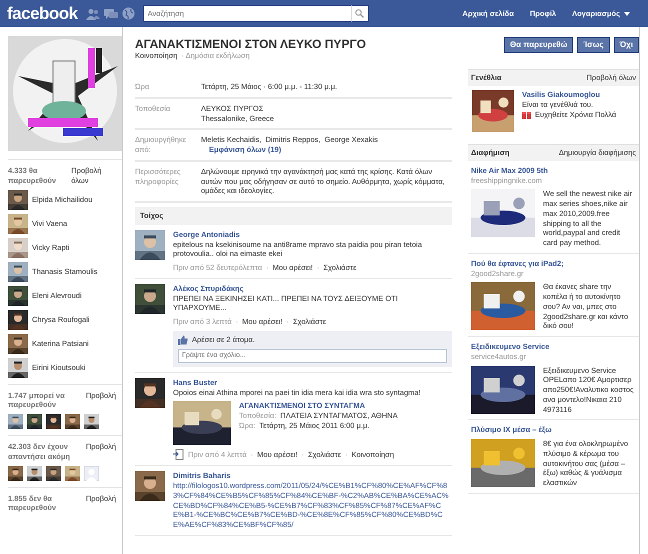  Describe the element at coordinates (93, 14) in the screenshot. I see `friends-icon` at that location.